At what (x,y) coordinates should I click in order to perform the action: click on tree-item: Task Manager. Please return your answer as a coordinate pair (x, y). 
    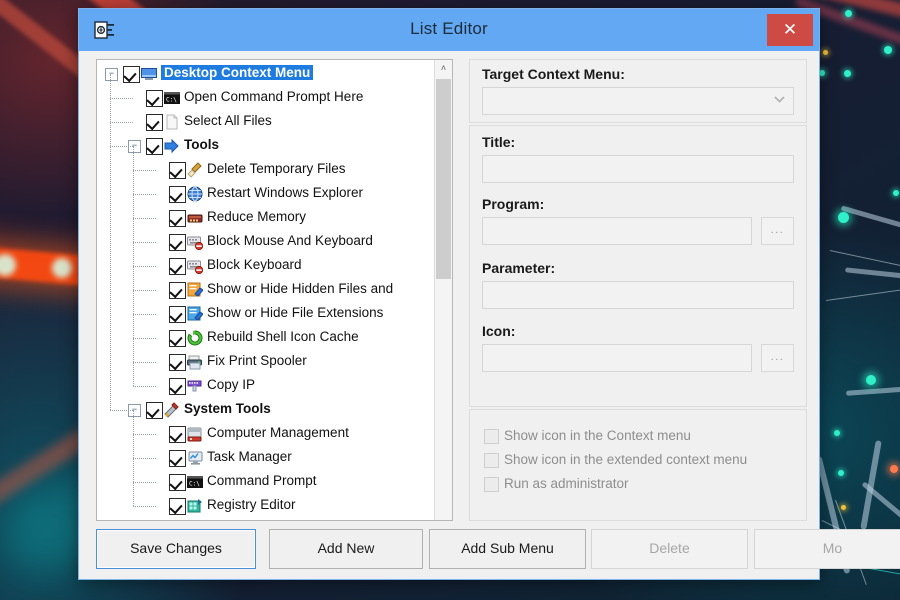
    Looking at the image, I should click on (274, 458).